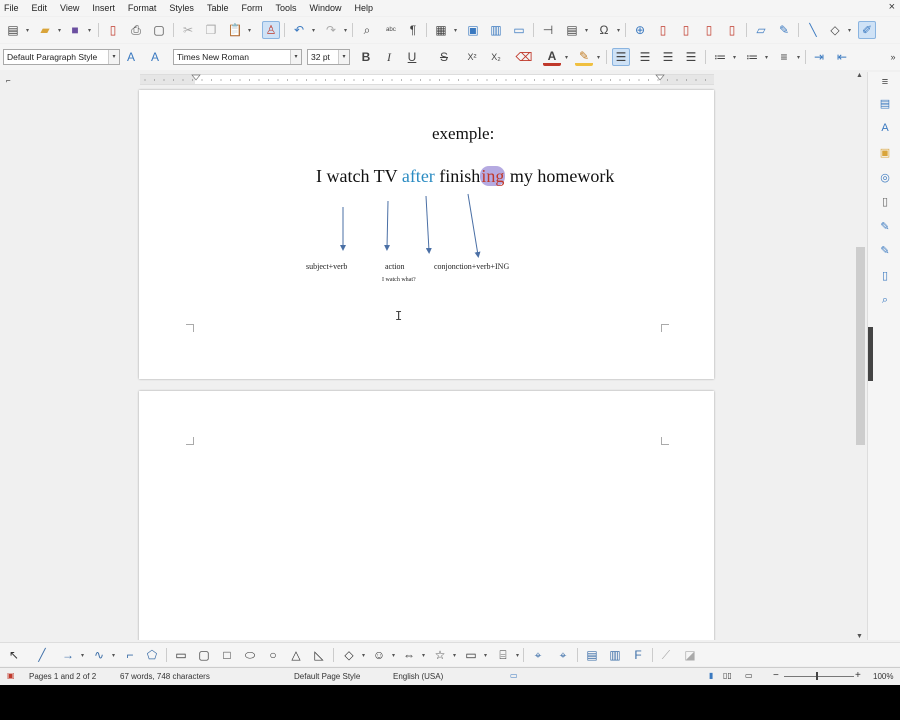  What do you see at coordinates (334, 30) in the screenshot?
I see `redo-icon: ↷ ▾` at bounding box center [334, 30].